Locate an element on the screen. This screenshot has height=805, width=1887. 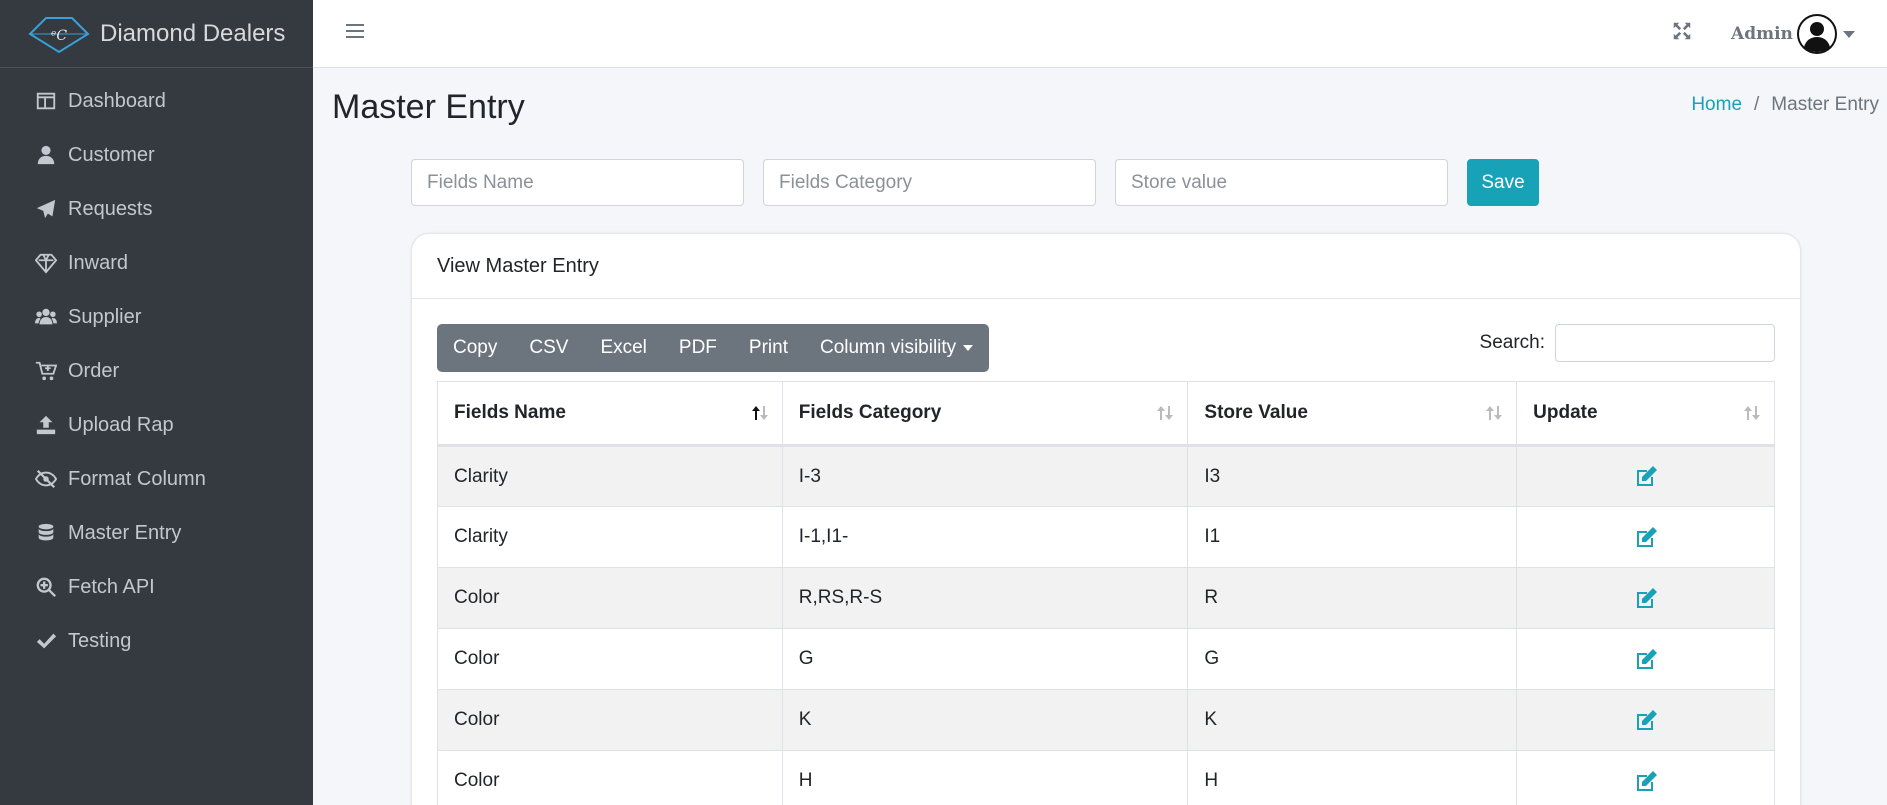
column-header-fields-name: Fields Name is located at coordinates (610, 414).